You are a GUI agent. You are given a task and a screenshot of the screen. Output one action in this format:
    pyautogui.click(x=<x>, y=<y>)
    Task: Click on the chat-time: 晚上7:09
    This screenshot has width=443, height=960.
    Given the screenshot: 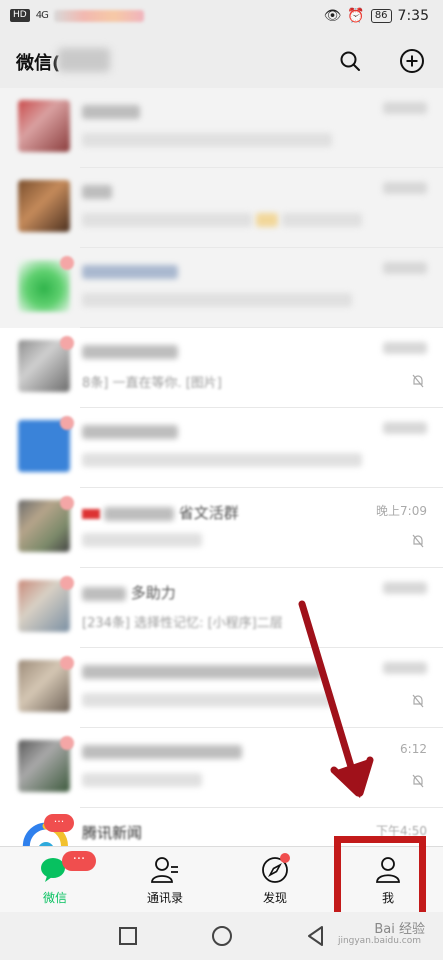 What is the action you would take?
    pyautogui.click(x=401, y=511)
    